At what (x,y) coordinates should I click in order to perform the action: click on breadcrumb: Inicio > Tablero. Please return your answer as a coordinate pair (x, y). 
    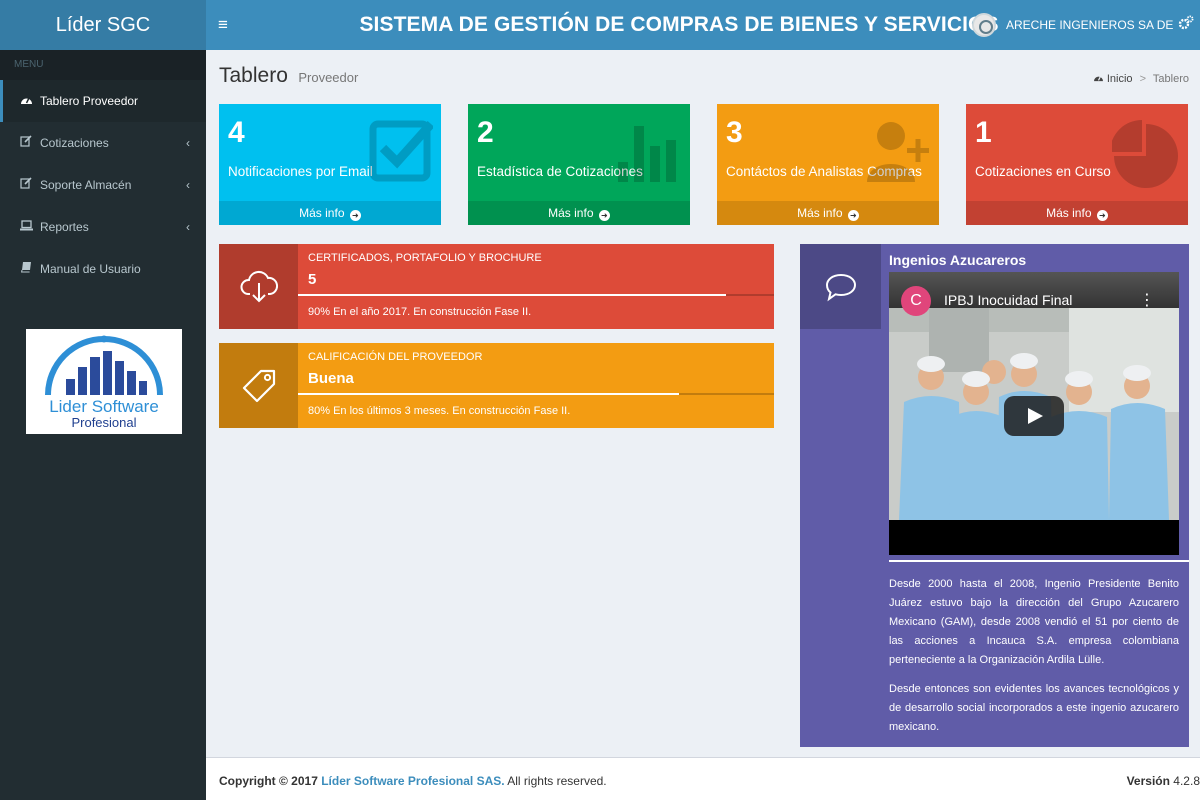
    Looking at the image, I should click on (1141, 79).